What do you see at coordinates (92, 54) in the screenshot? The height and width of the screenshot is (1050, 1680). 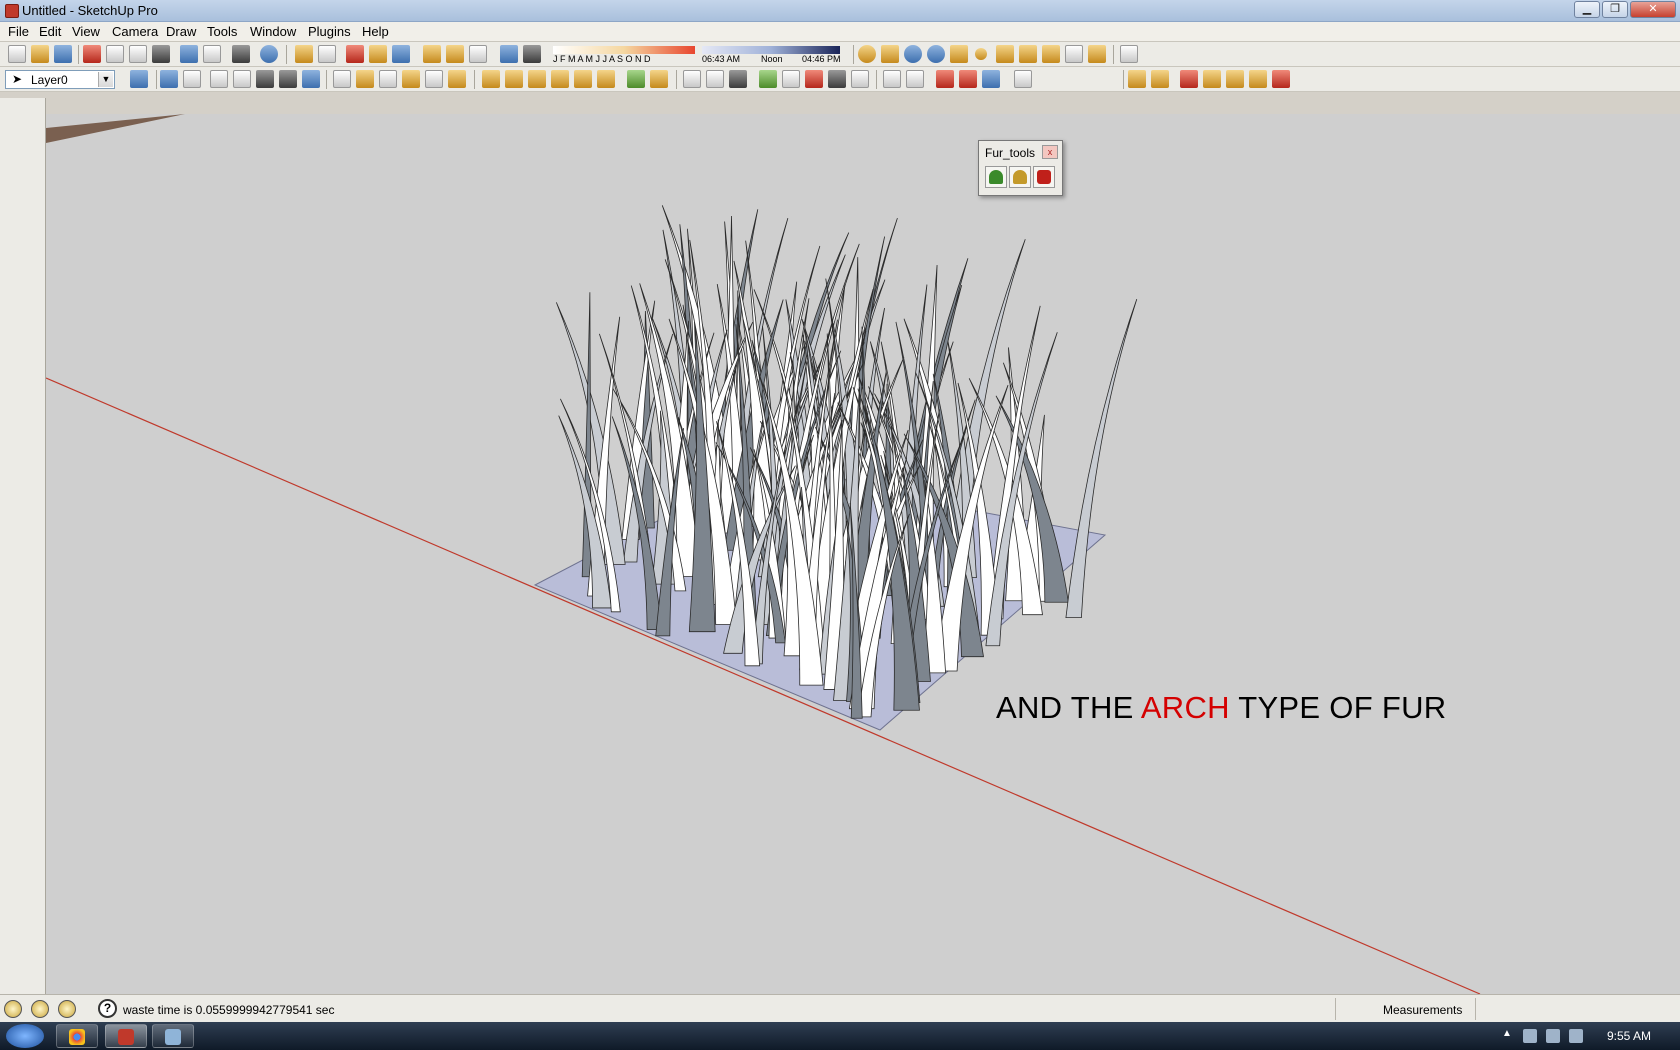 I see `cut-icon` at bounding box center [92, 54].